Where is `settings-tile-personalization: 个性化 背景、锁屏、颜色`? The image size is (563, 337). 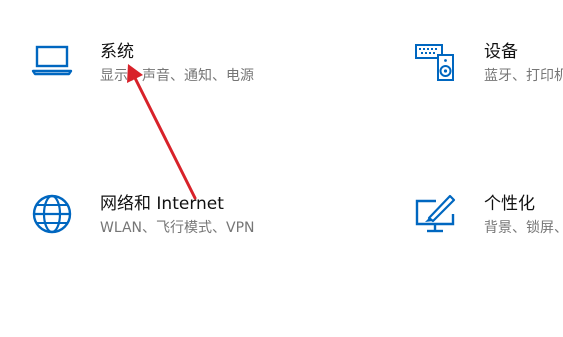
settings-tile-personalization: 个性化 背景、锁屏、颜色 is located at coordinates (488, 220).